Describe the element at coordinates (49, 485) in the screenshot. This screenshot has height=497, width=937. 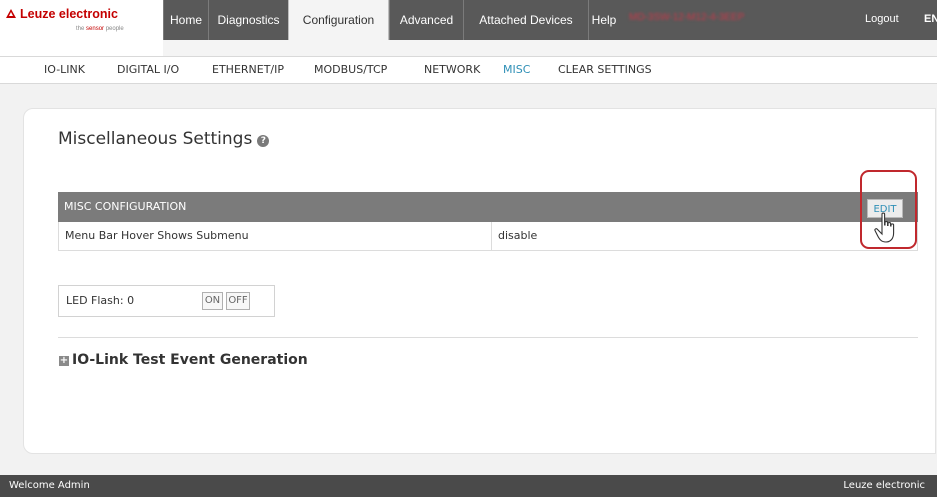
I see `welcome-text: Welcome Admin` at that location.